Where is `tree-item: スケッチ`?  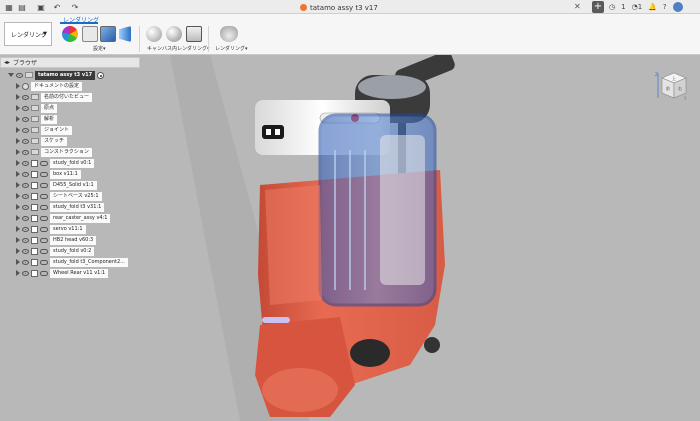
tree-item: スケッチ is located at coordinates (42, 141).